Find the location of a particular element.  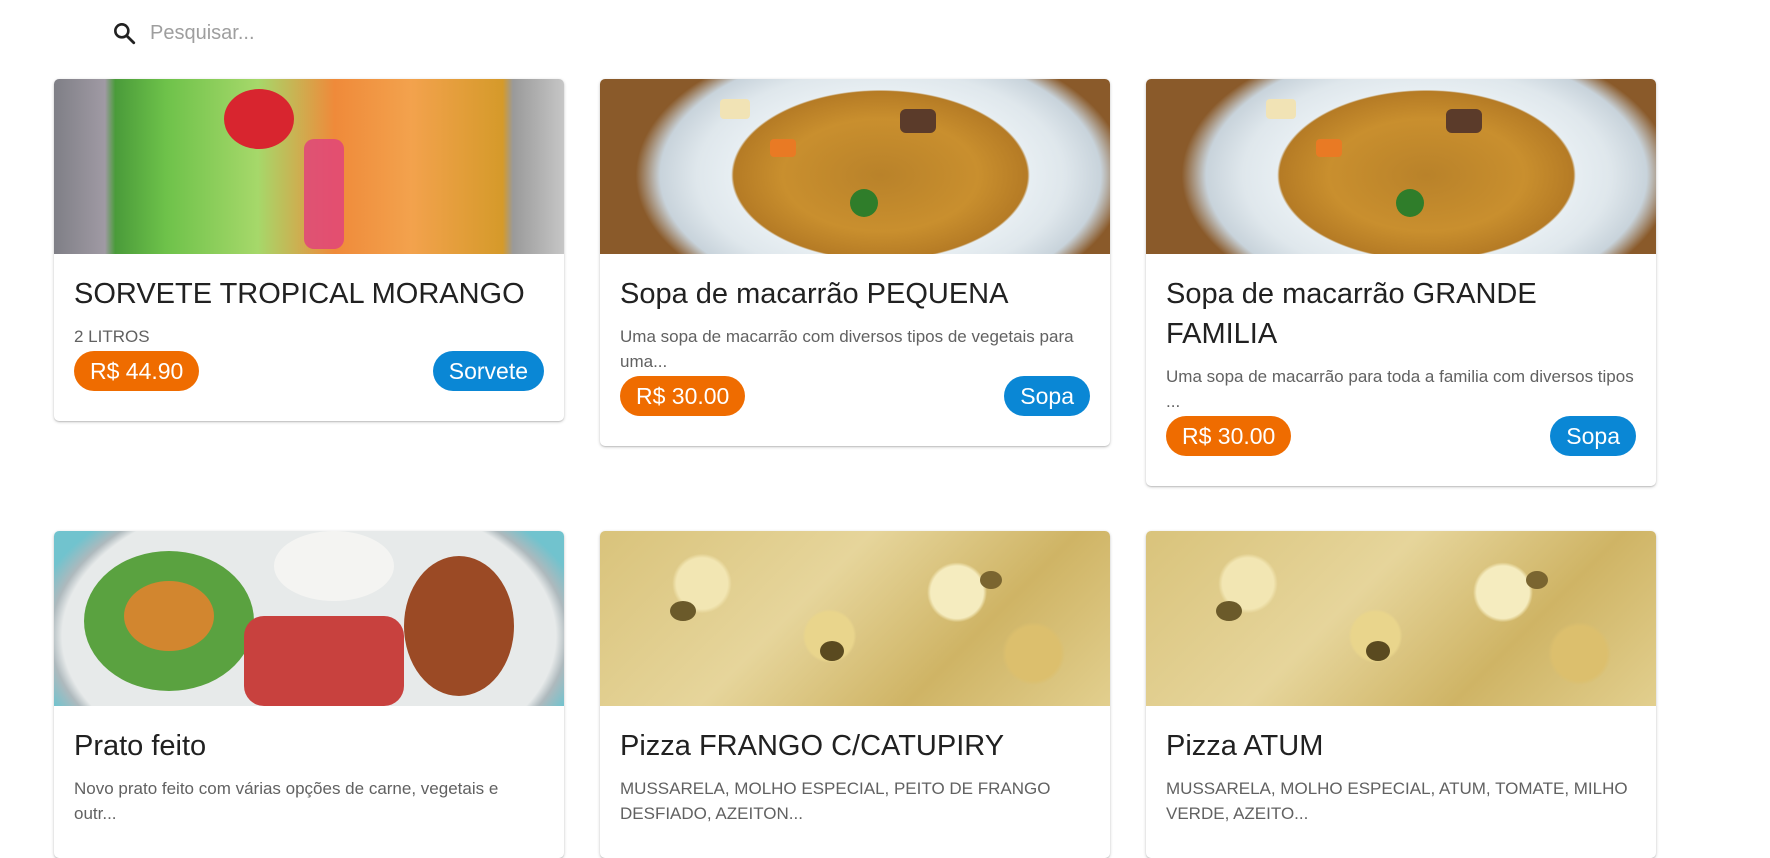

product-title: Pizza FRANGO C/CATUPIRY is located at coordinates (812, 746).